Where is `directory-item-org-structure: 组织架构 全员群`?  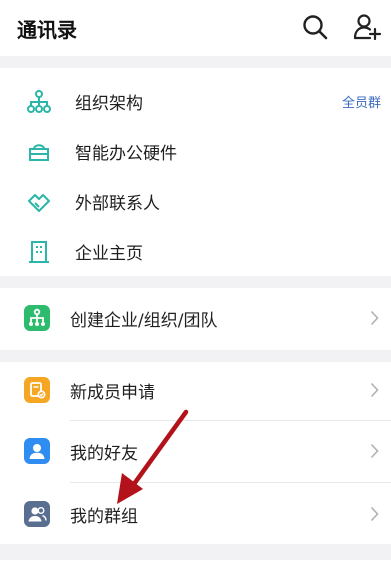 directory-item-org-structure: 组织架构 全员群 is located at coordinates (195, 101).